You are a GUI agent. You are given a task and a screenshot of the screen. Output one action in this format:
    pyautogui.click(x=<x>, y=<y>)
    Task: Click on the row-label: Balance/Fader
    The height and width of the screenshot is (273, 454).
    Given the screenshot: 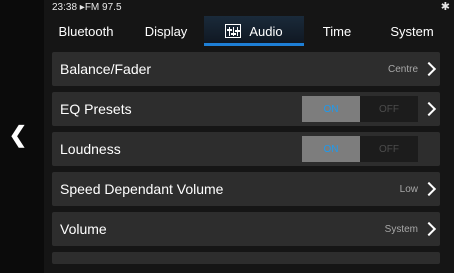 What is the action you would take?
    pyautogui.click(x=106, y=69)
    